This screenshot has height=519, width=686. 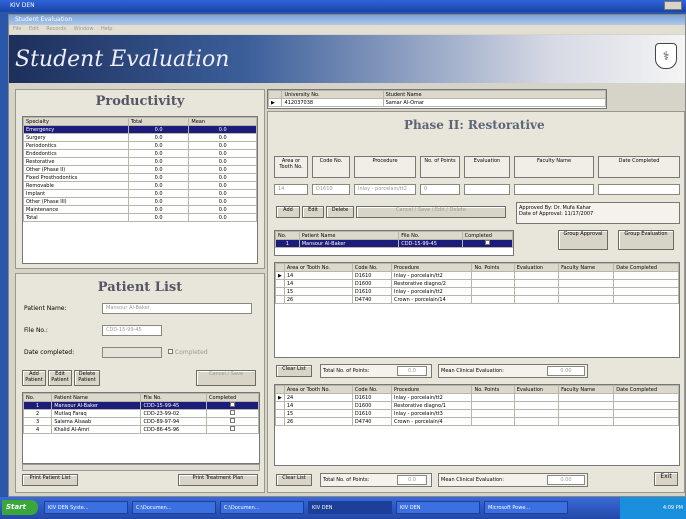 I want to click on table-row: 26 D4740 Crown - porcelain/14, so click(x=477, y=299).